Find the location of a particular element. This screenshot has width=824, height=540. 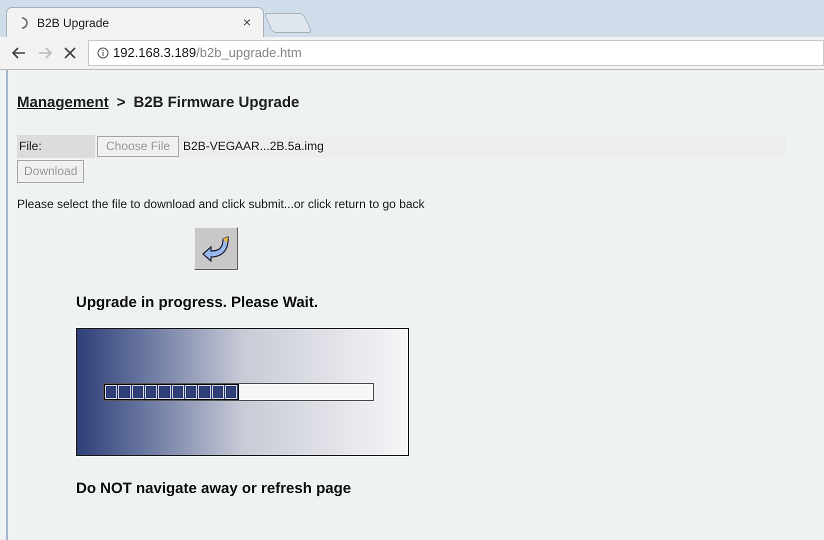

return-button is located at coordinates (216, 248).